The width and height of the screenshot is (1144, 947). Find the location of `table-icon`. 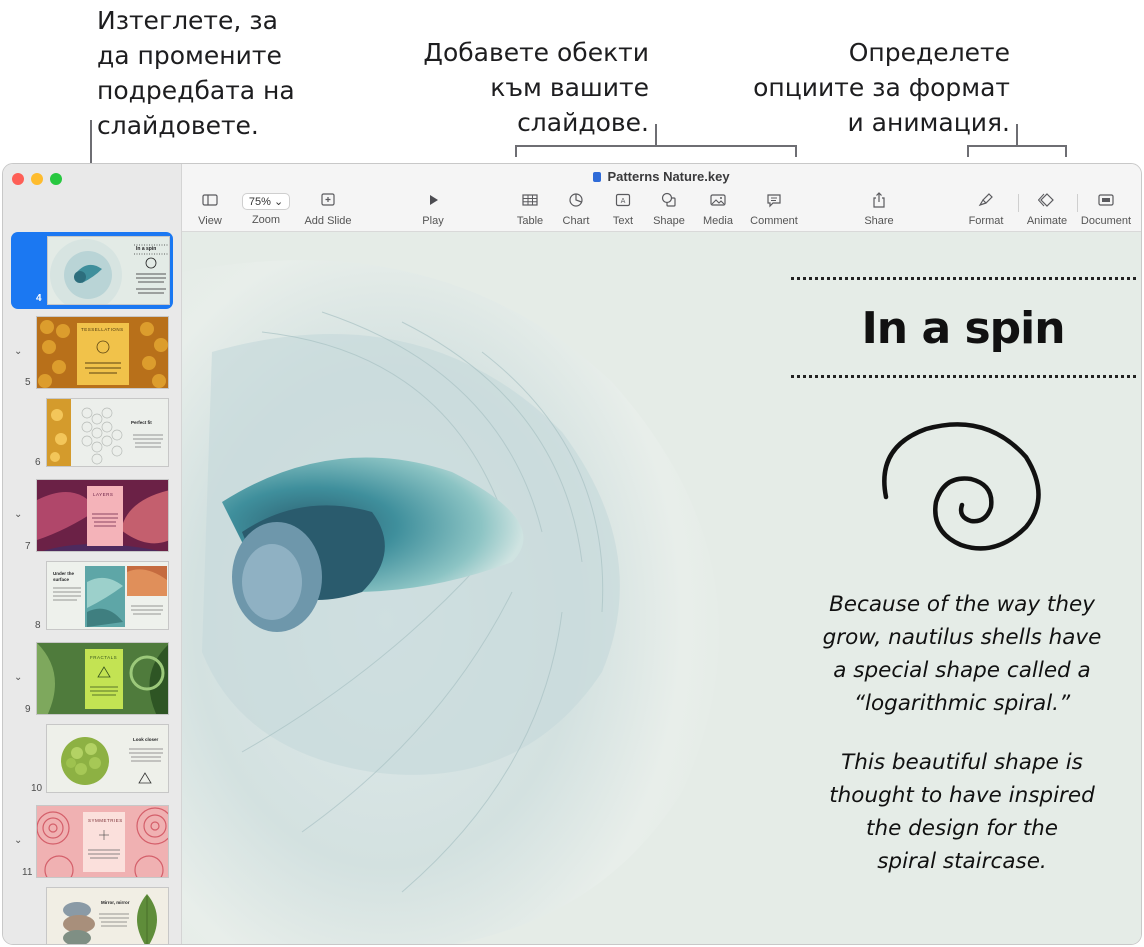

table-icon is located at coordinates (530, 200).